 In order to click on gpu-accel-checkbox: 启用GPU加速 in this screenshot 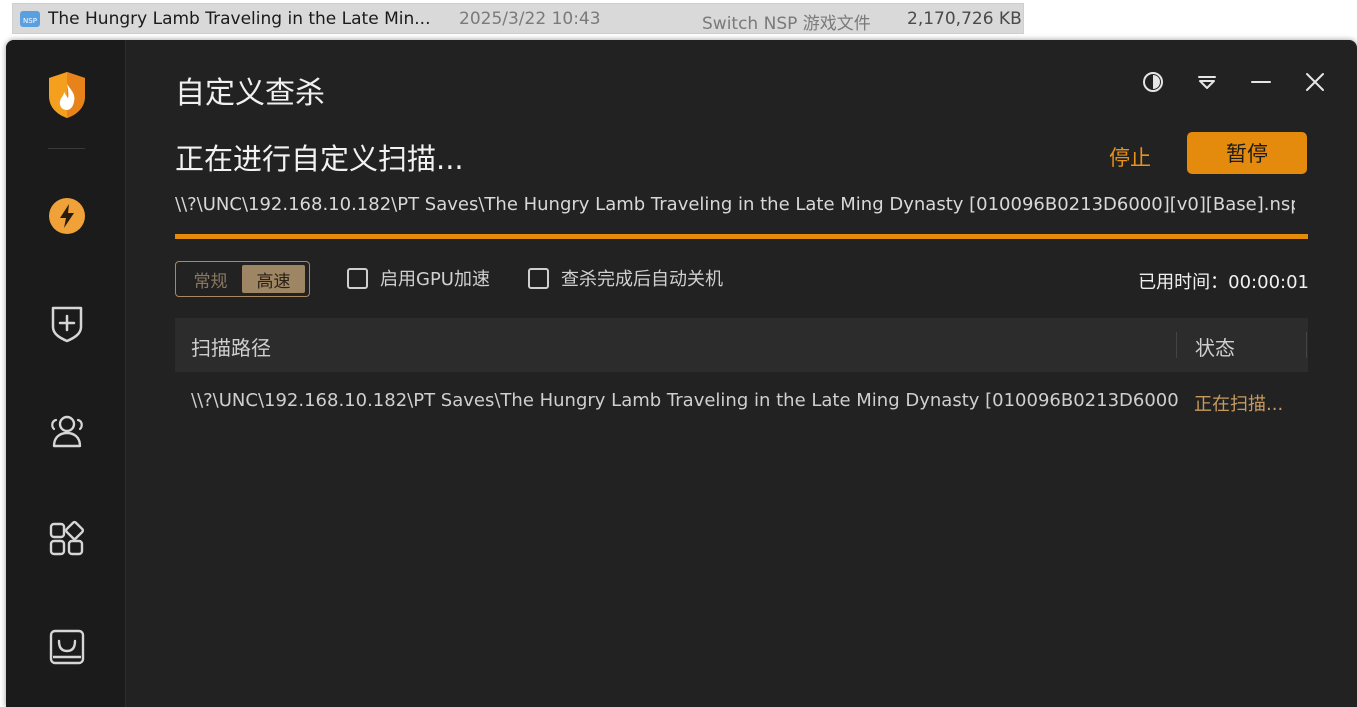, I will do `click(418, 278)`.